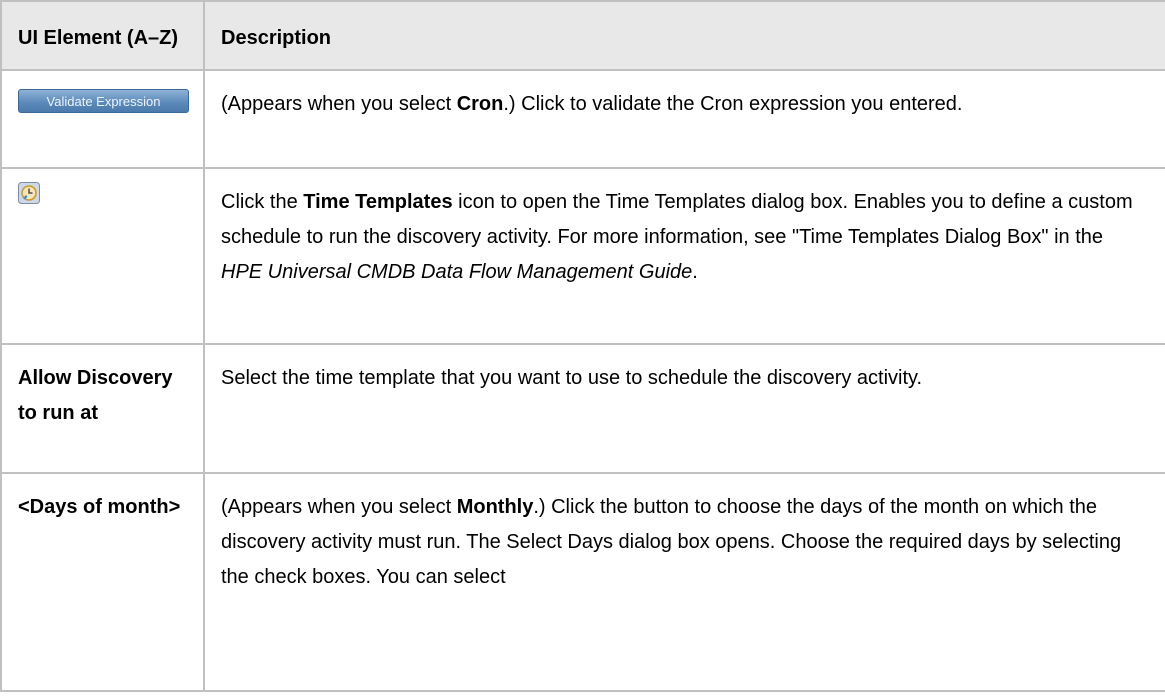 The height and width of the screenshot is (698, 1165). I want to click on desc-bold-text: Cron, so click(480, 104).